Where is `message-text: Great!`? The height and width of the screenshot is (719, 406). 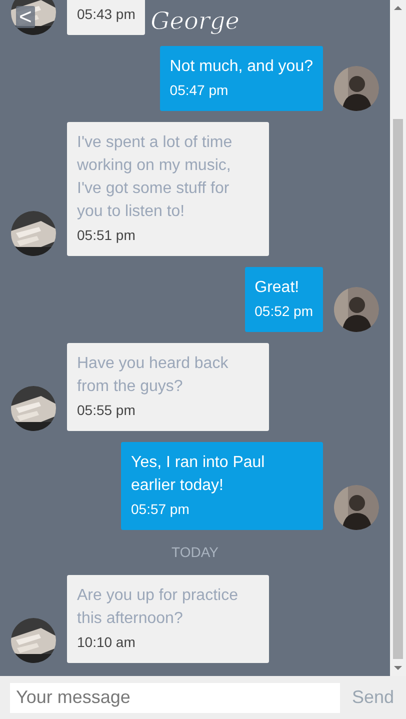
message-text: Great! is located at coordinates (277, 288).